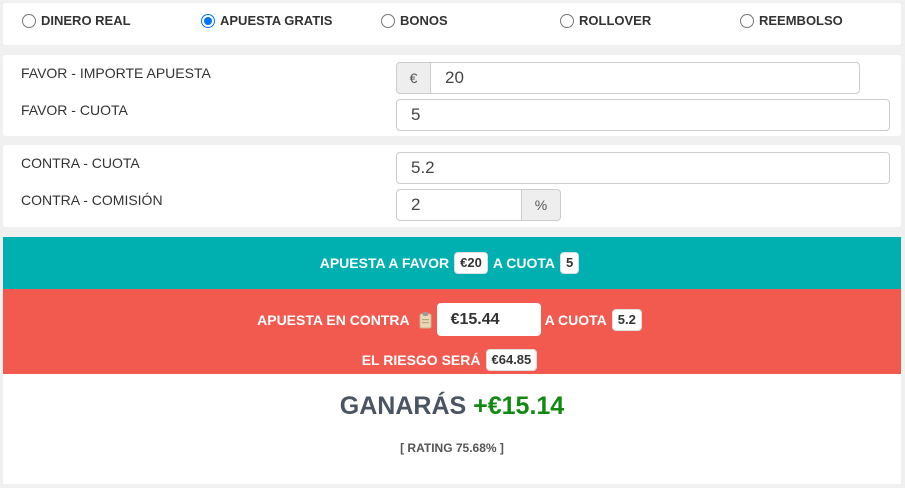 The image size is (905, 488). I want to click on risk-amount: €64.85, so click(511, 360).